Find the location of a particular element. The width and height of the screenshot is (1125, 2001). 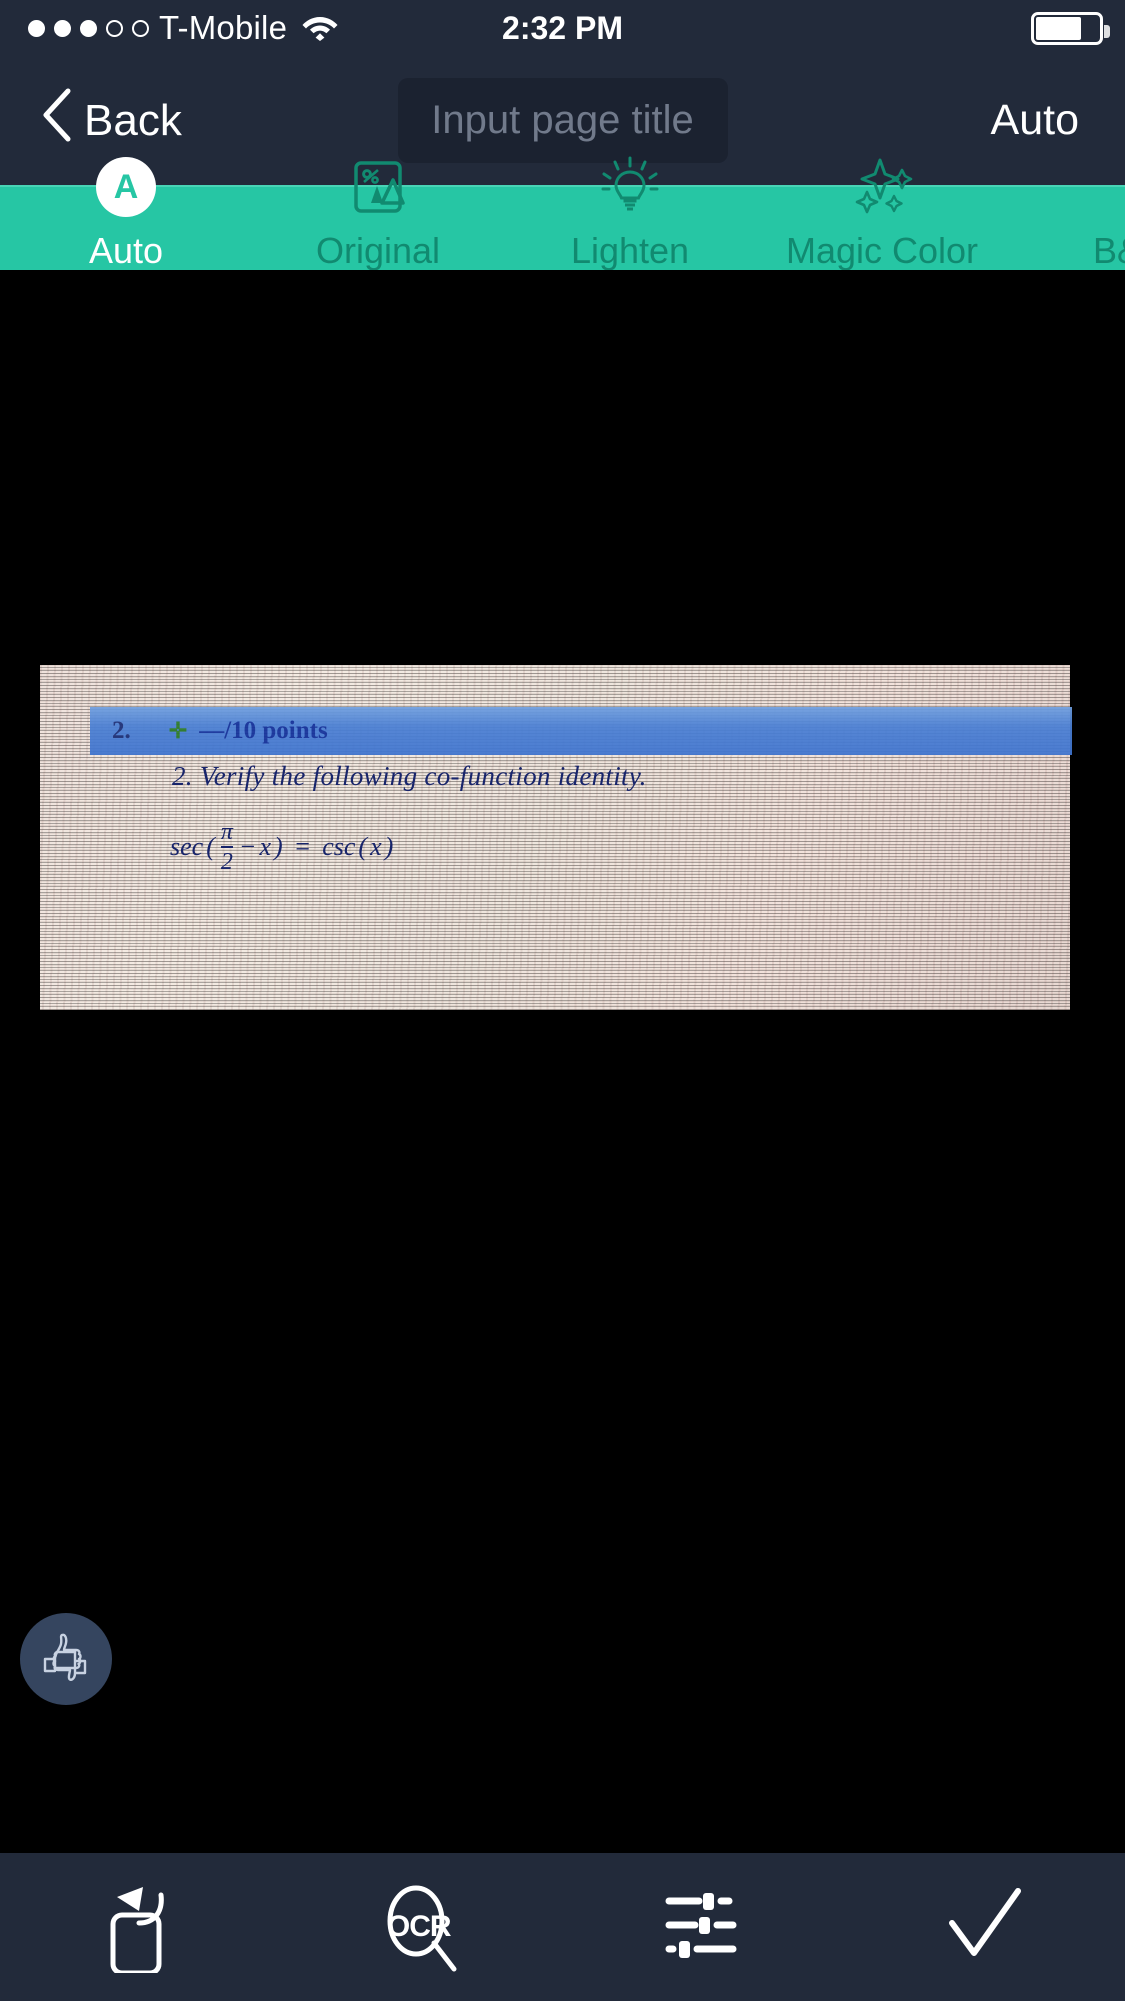

equation-variable: x is located at coordinates (265, 846).